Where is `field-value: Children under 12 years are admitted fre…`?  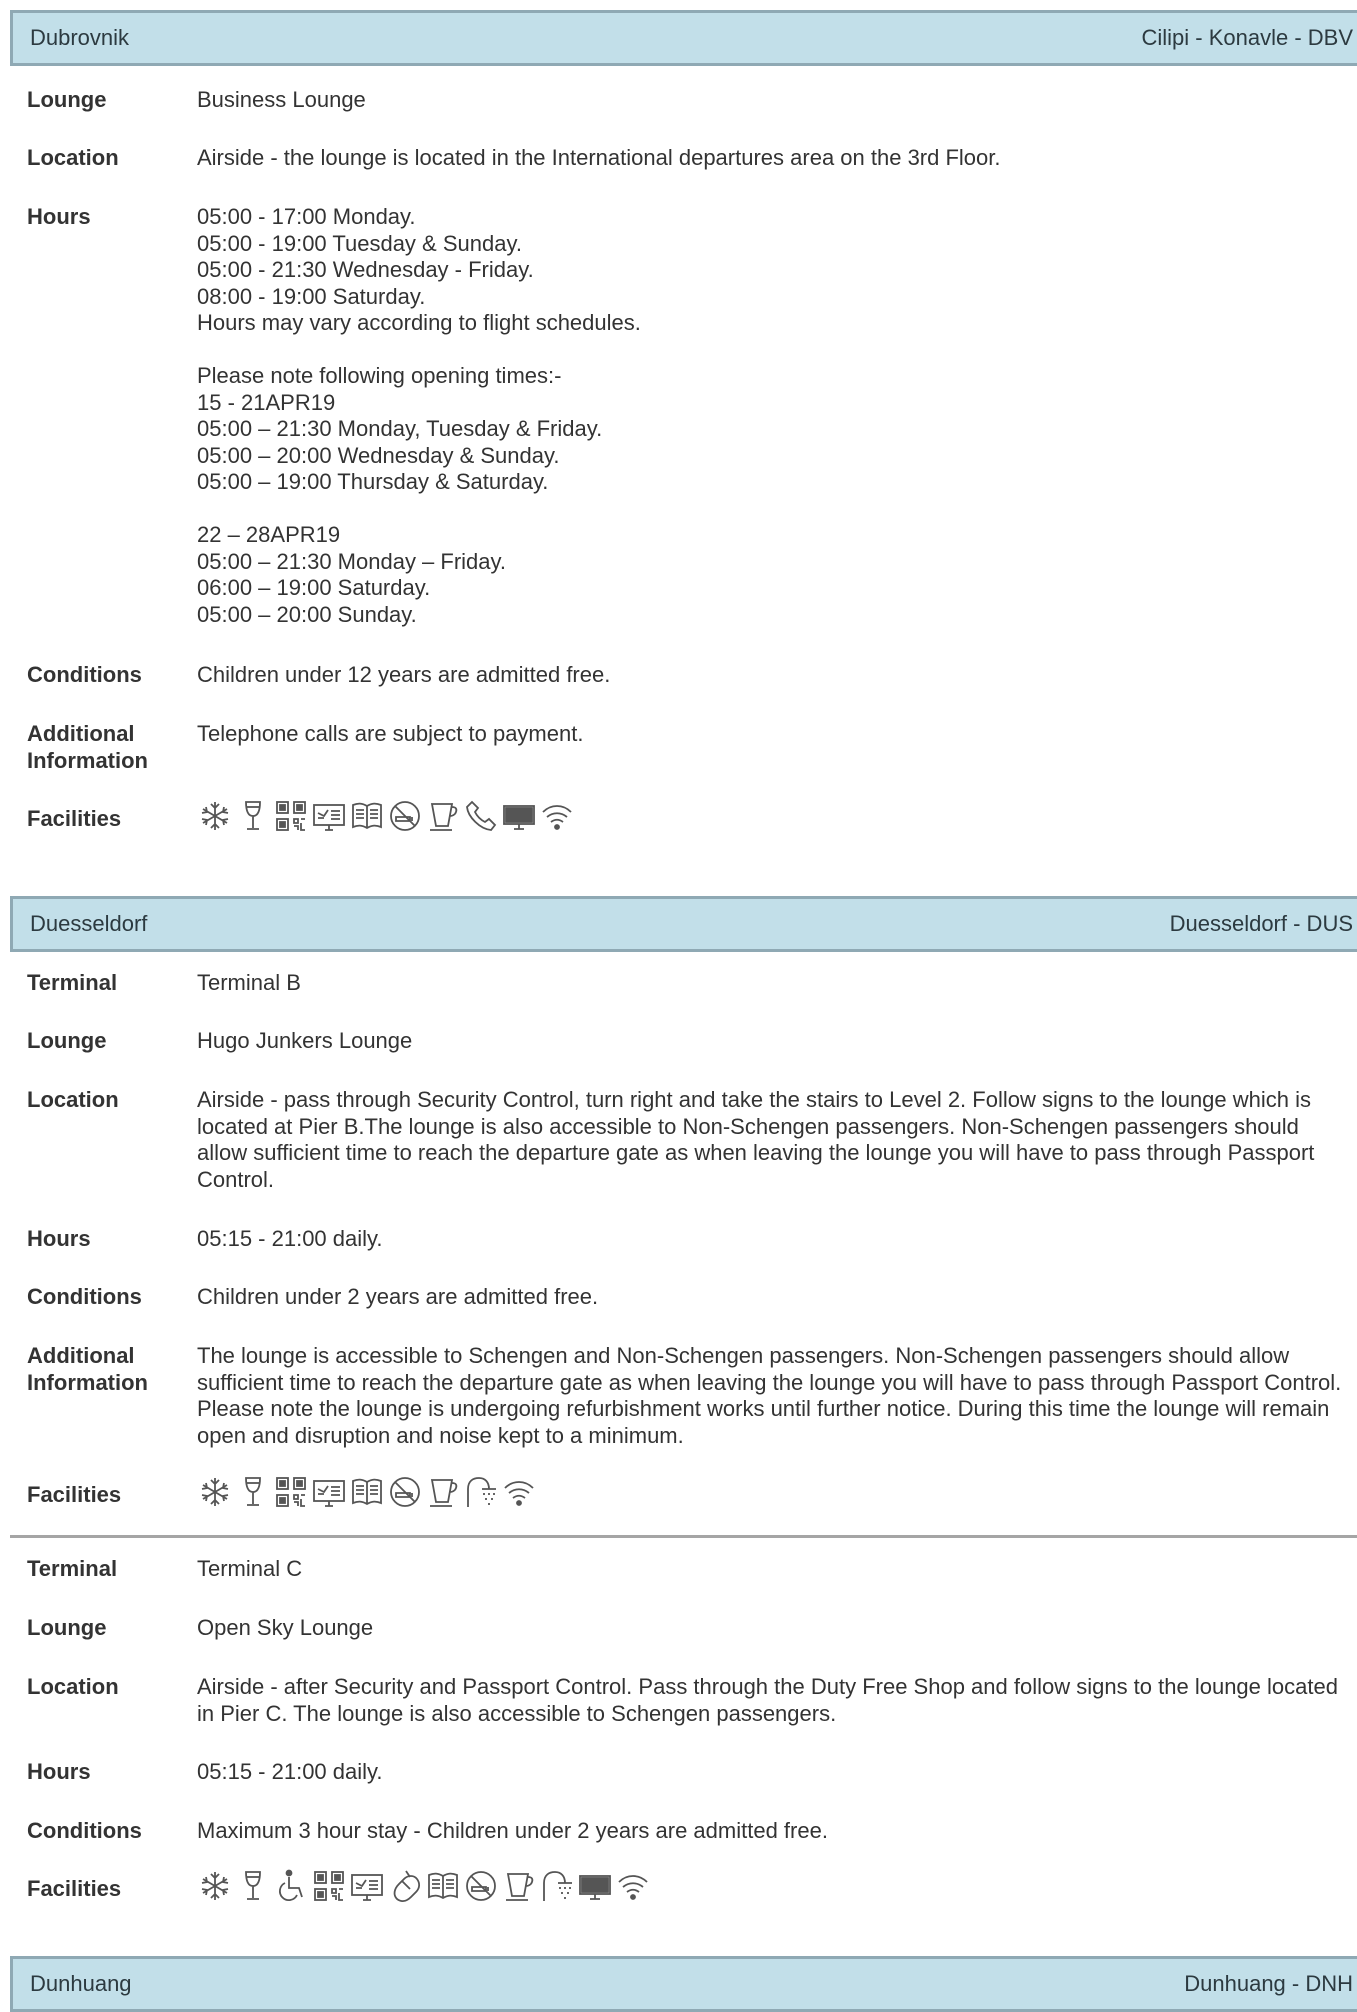
field-value: Children under 12 years are admitted fre… is located at coordinates (404, 674).